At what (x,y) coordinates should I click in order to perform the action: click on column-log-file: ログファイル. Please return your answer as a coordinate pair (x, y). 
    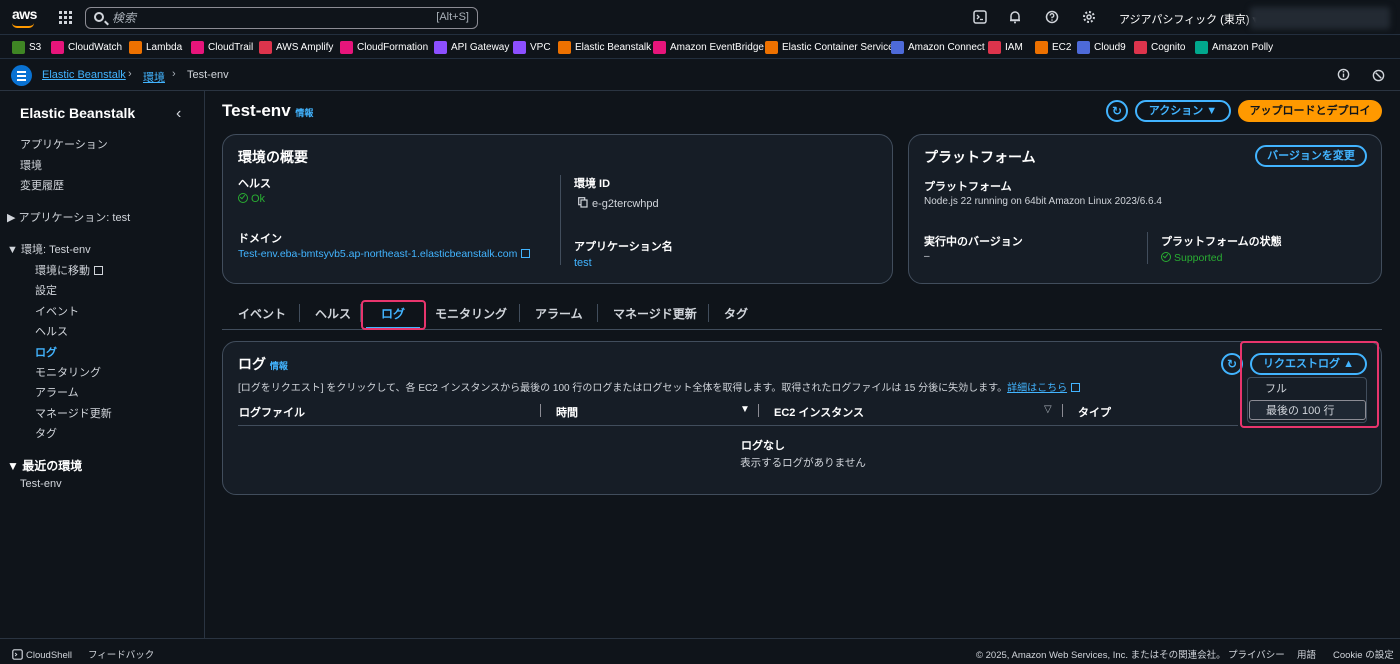
    Looking at the image, I should click on (272, 412).